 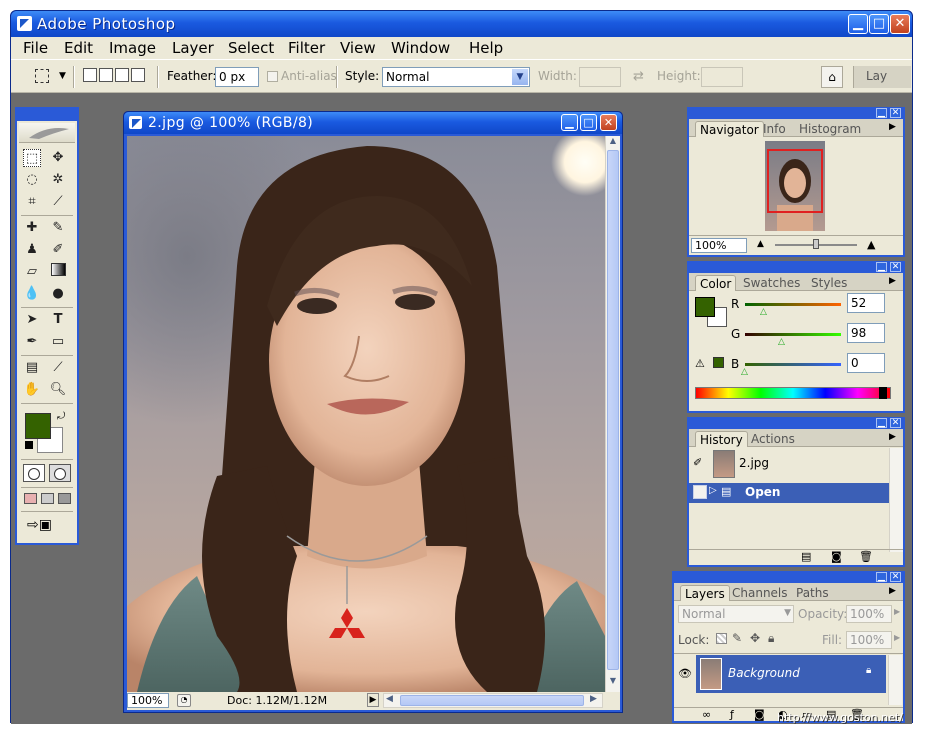 I want to click on zoom-tool-icon: 🔍︎, so click(x=58, y=390).